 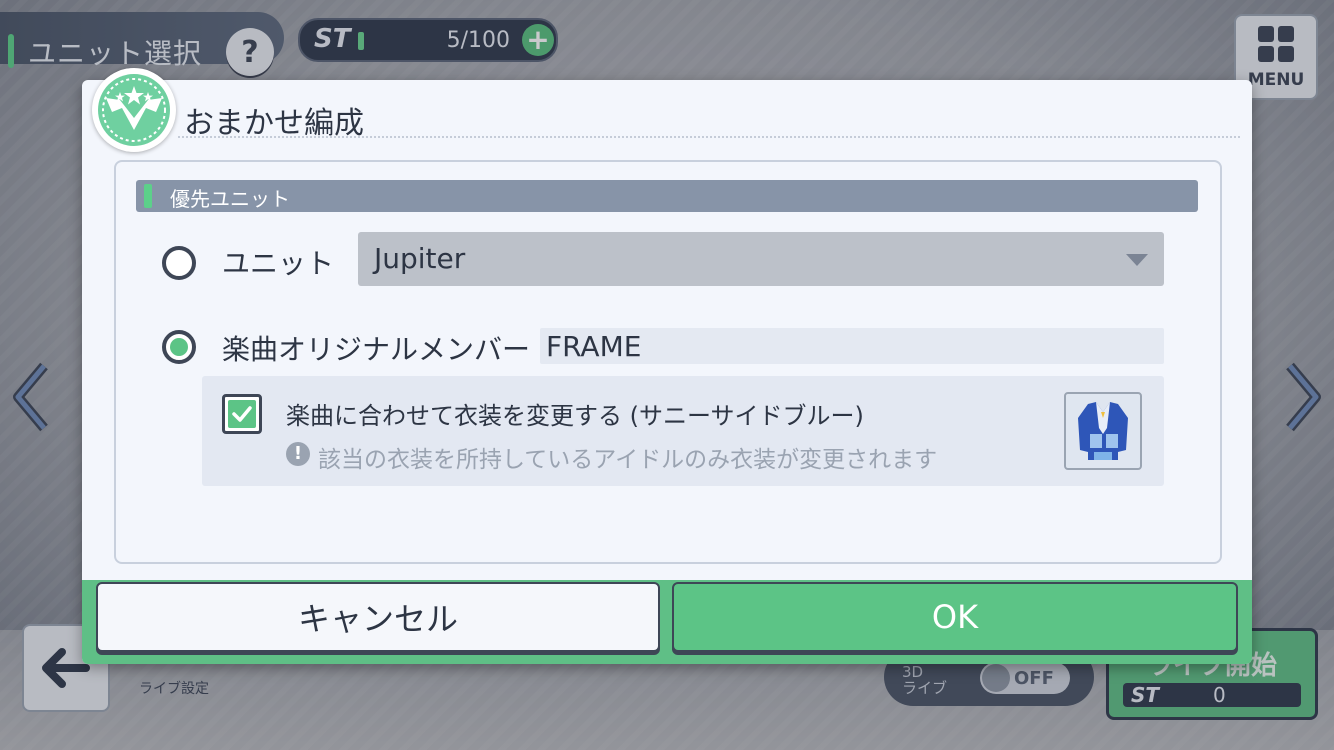 What do you see at coordinates (667, 196) in the screenshot?
I see `section-header: 優先ユニット` at bounding box center [667, 196].